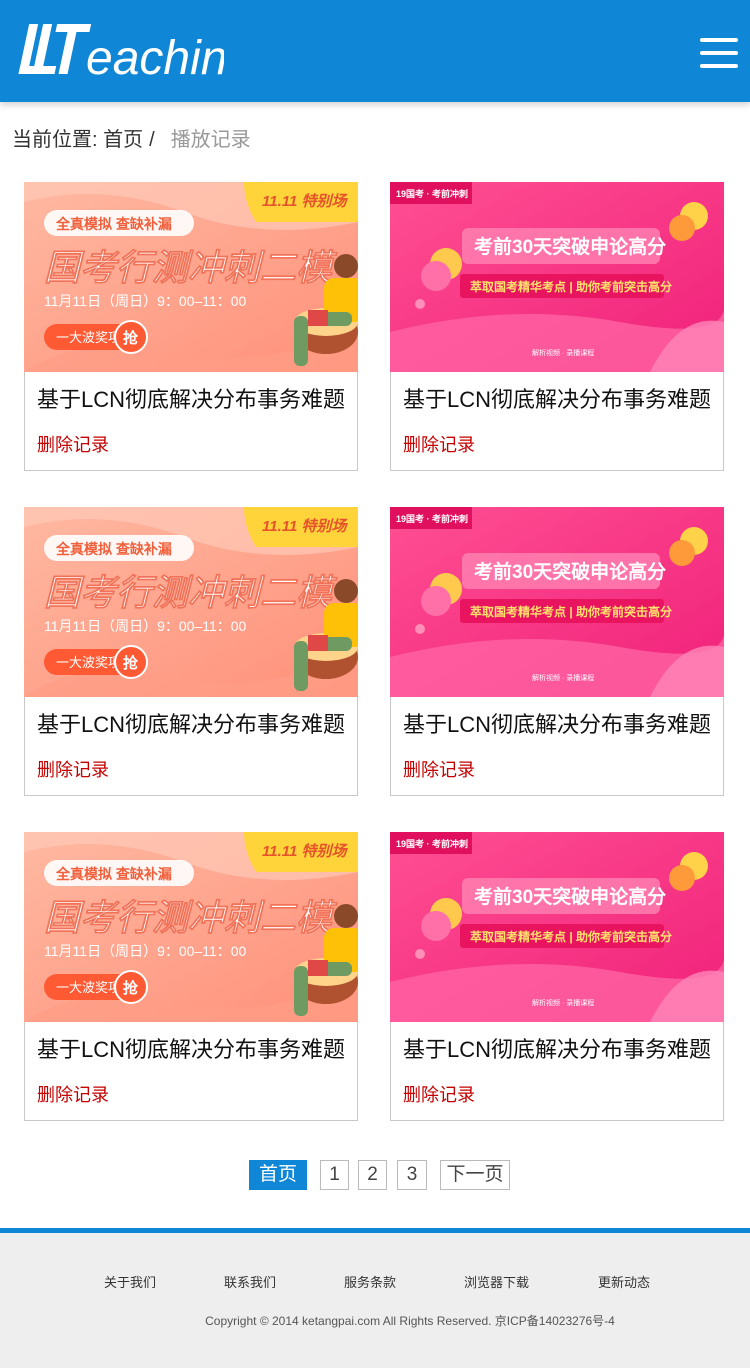 The image size is (750, 1368). What do you see at coordinates (375, 51) in the screenshot?
I see `top-header: eaching` at bounding box center [375, 51].